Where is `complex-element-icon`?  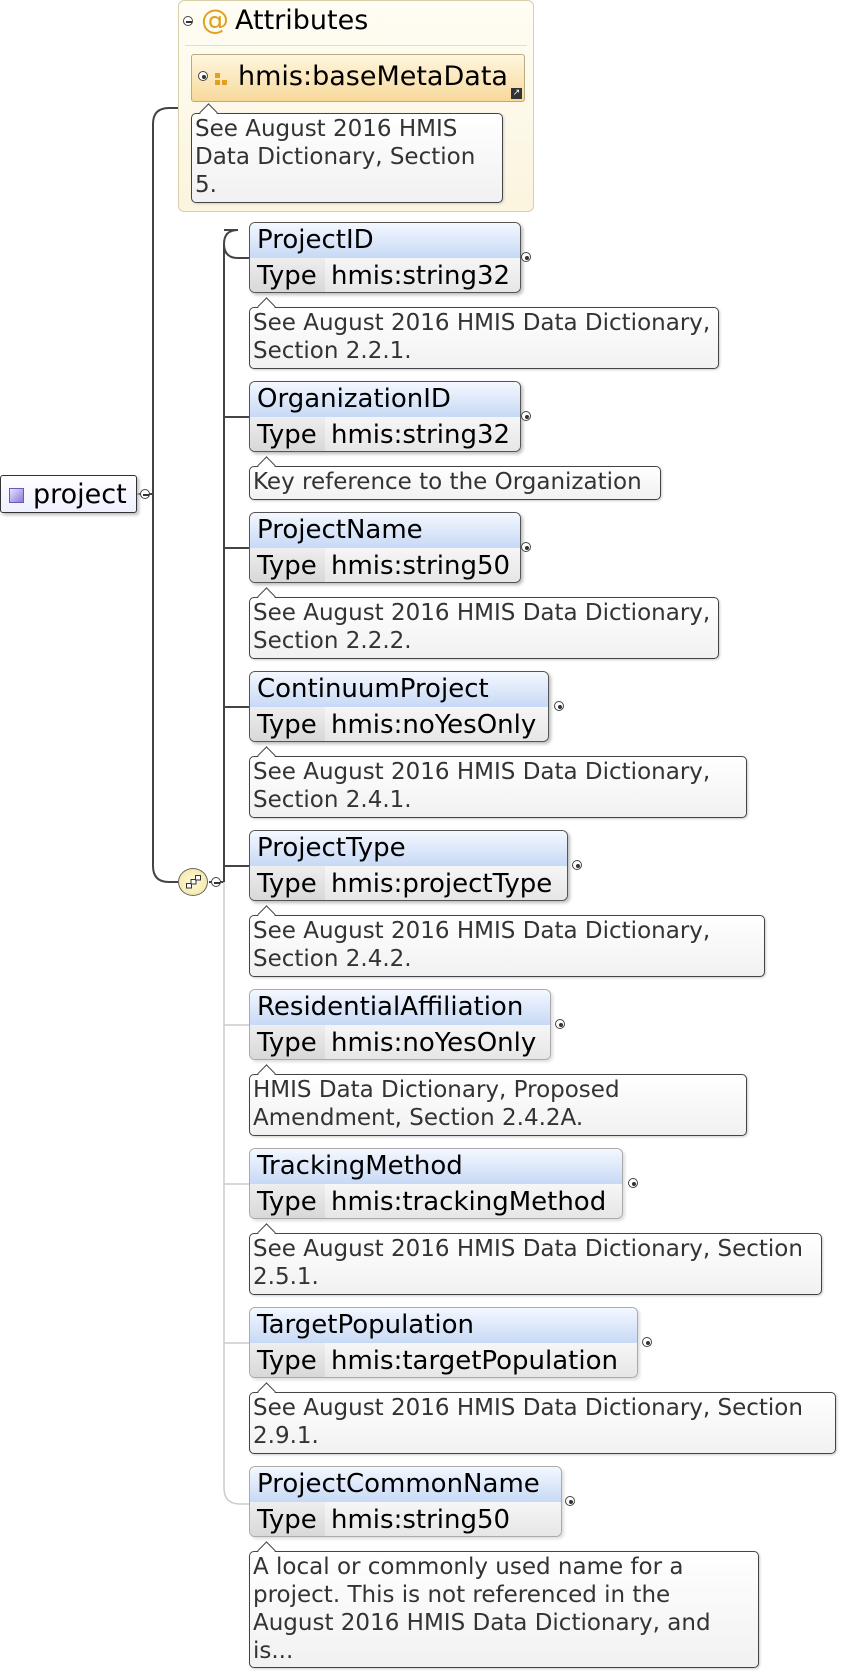
complex-element-icon is located at coordinates (16, 495).